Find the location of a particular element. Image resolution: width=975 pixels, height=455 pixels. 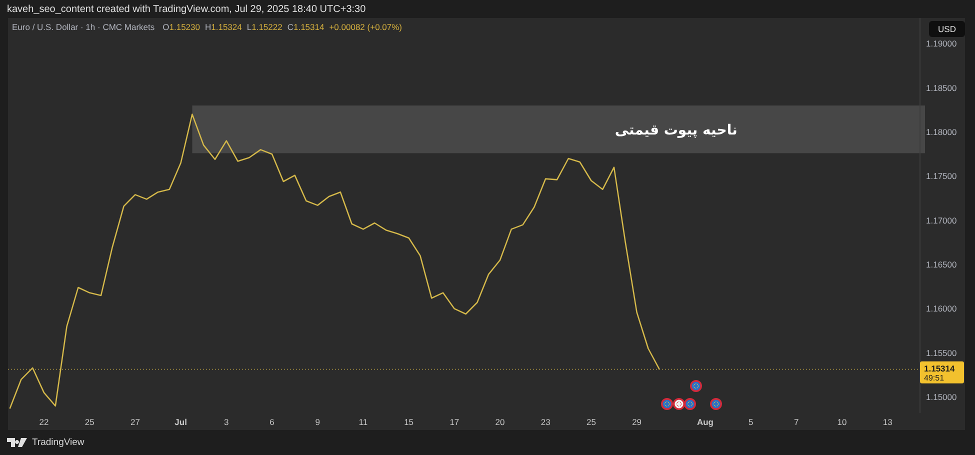

date-tick: 5 is located at coordinates (751, 422).